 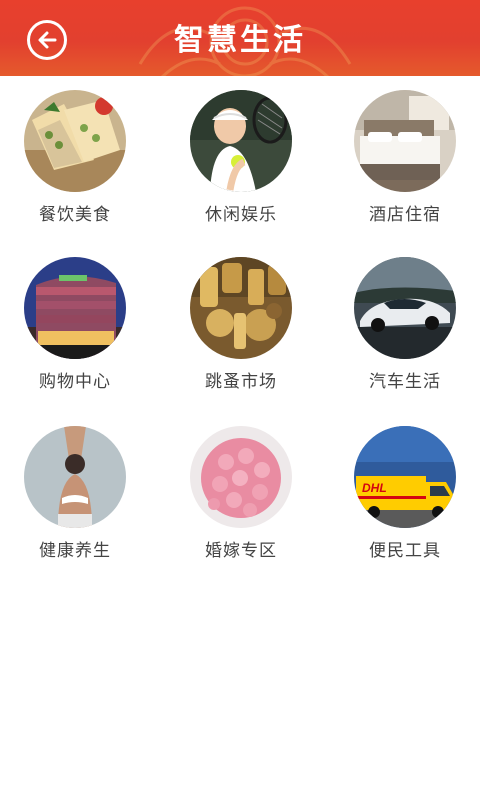 What do you see at coordinates (75, 551) in the screenshot?
I see `category-label: 健康养生` at bounding box center [75, 551].